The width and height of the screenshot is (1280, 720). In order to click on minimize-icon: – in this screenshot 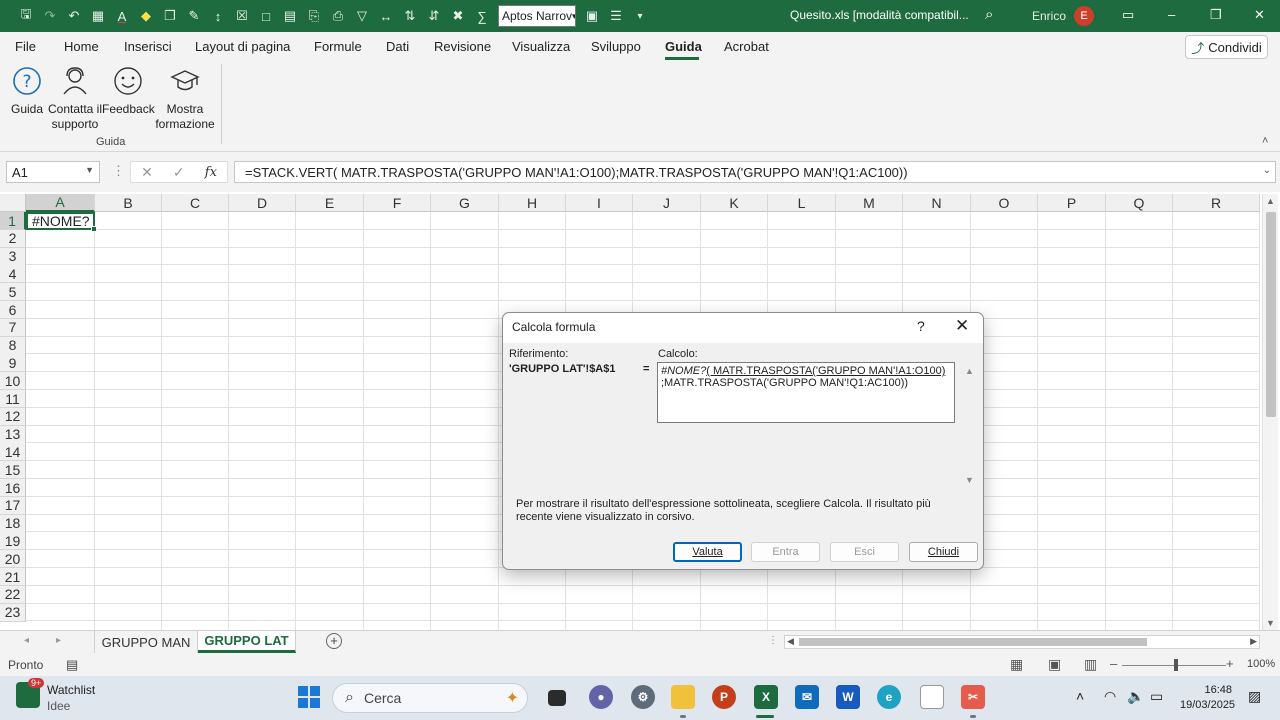, I will do `click(1171, 14)`.